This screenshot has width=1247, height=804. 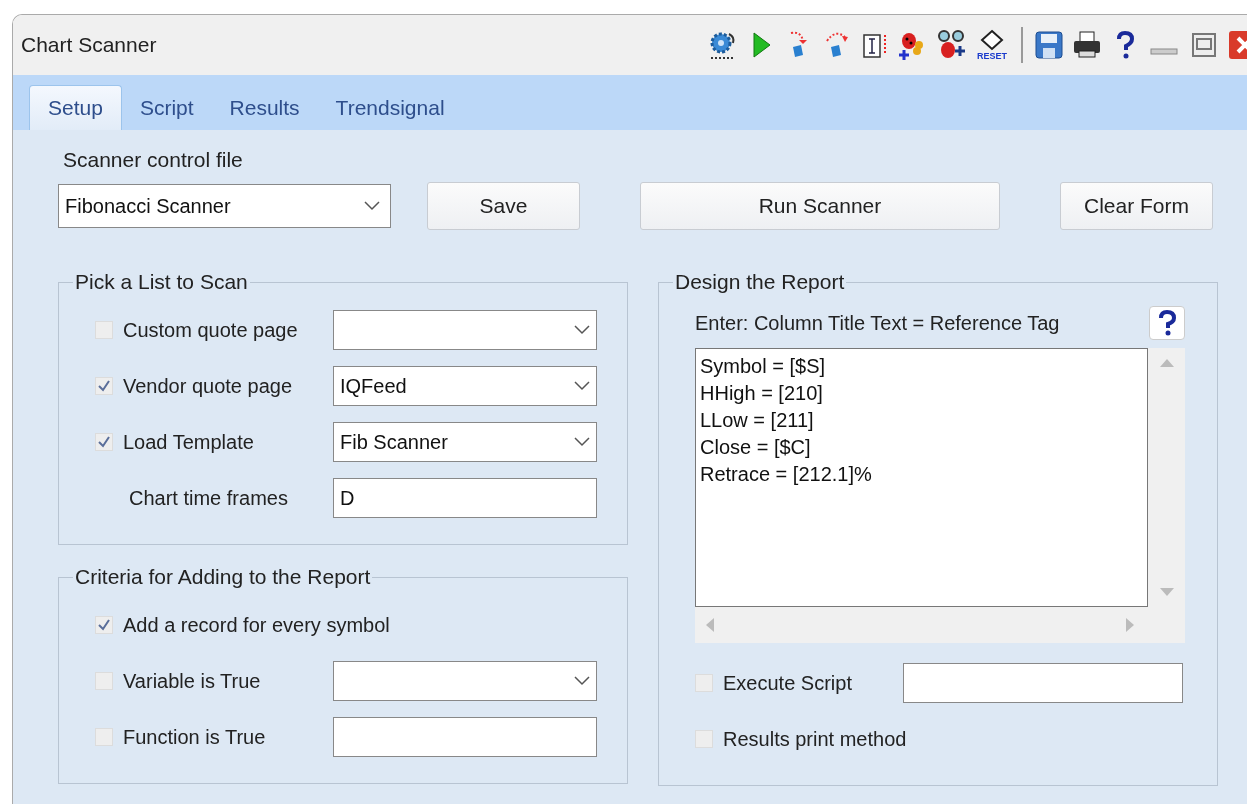 I want to click on field-label: Chart time frames, so click(x=209, y=498).